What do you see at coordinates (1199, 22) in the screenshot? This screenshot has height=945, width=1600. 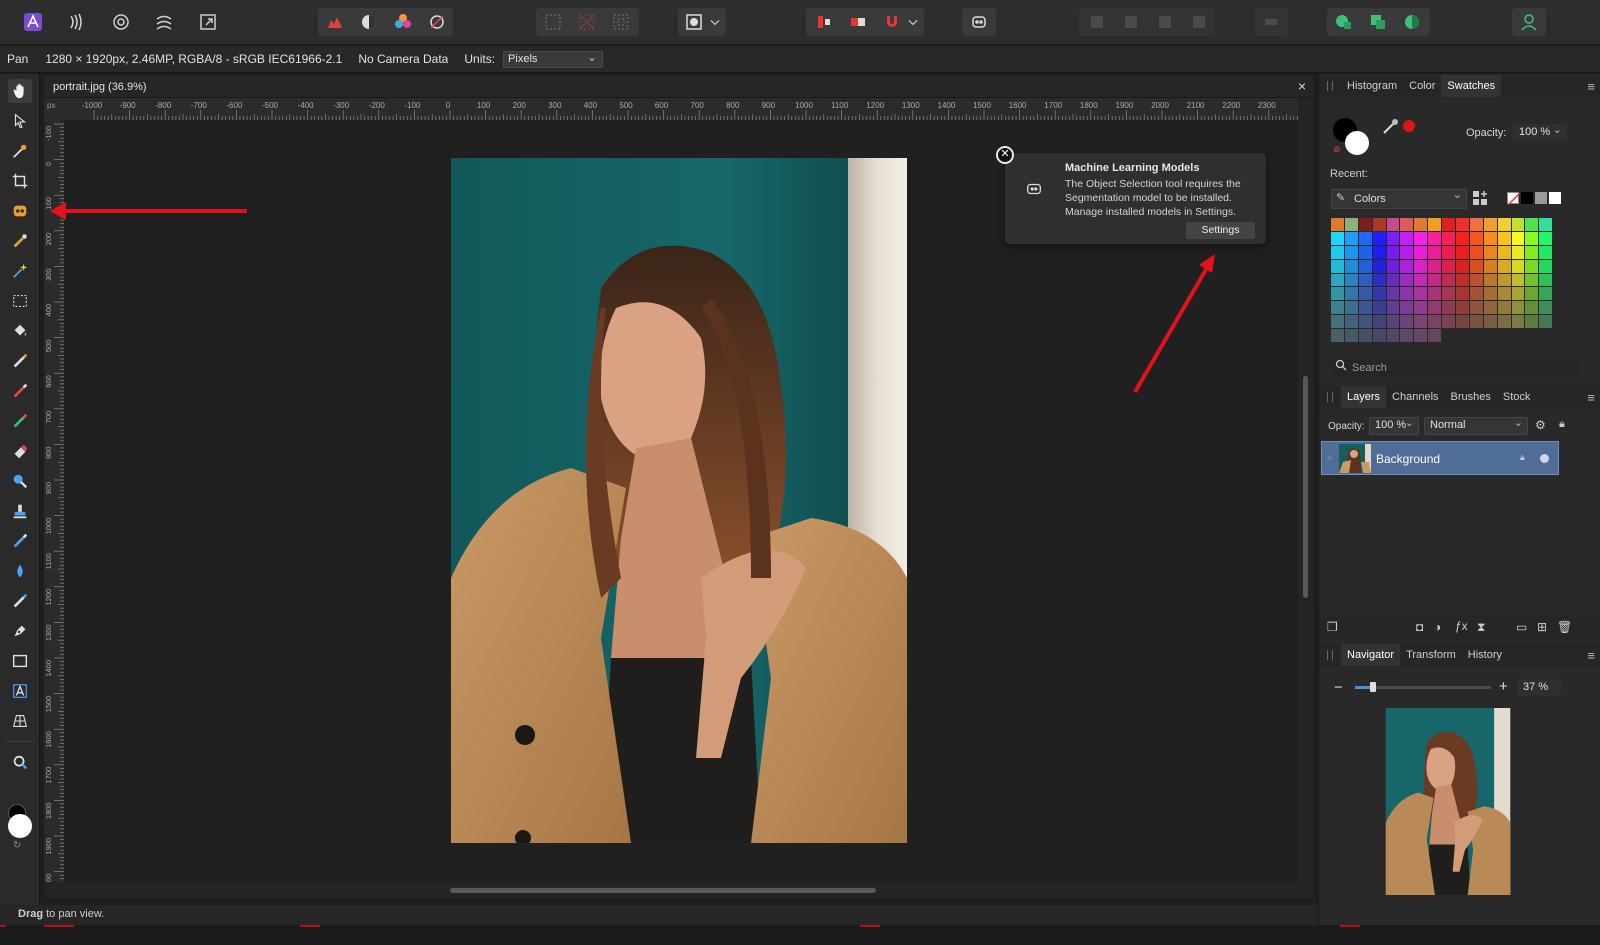 I see `move-to-front-icon` at bounding box center [1199, 22].